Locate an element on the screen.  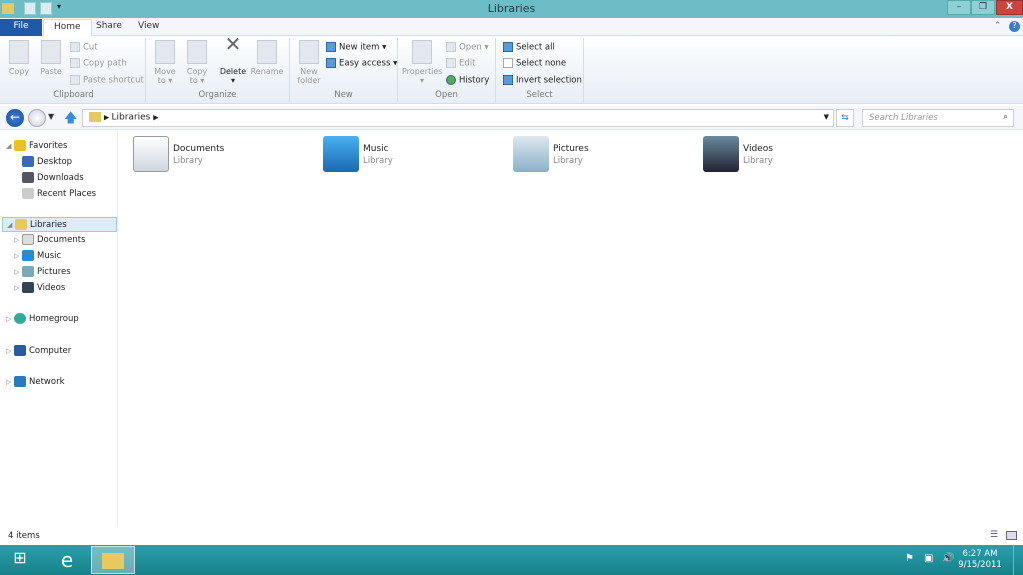
forward-button is located at coordinates (37, 118).